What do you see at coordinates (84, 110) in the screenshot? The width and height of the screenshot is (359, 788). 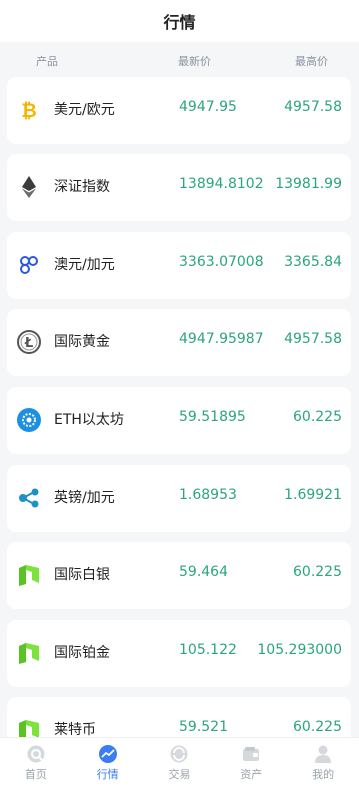 I see `product-name: 美元/欧元` at bounding box center [84, 110].